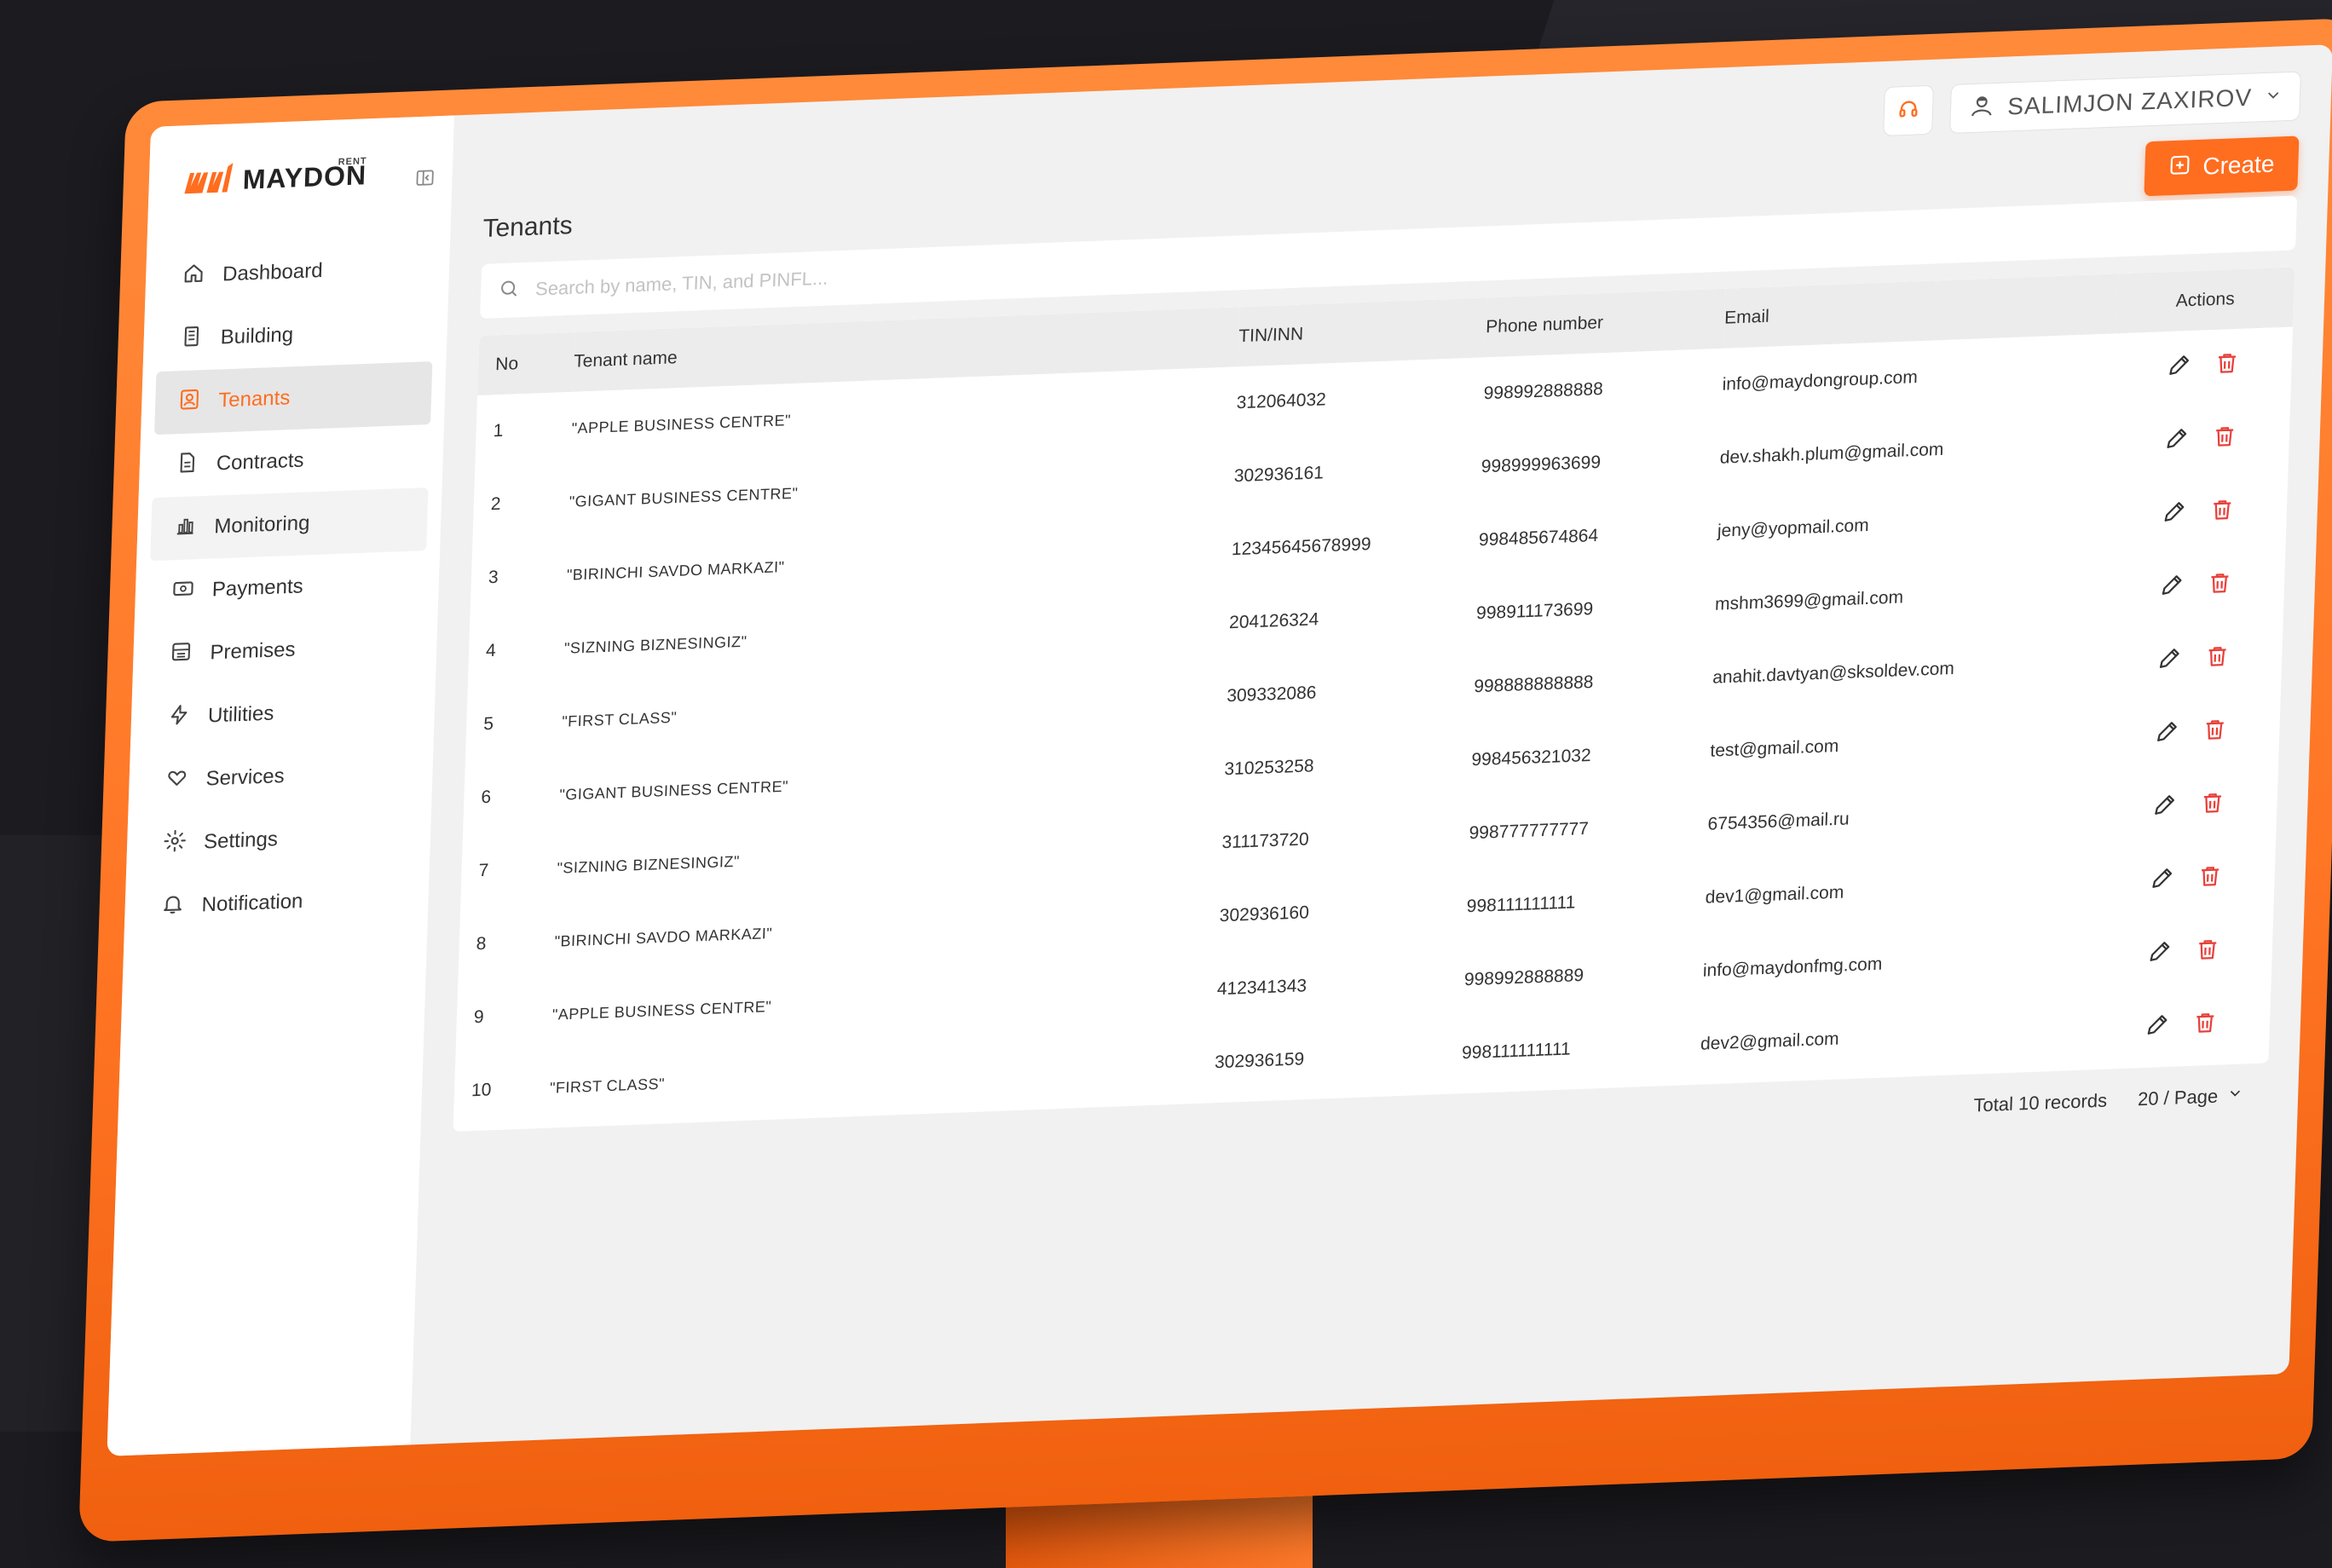  I want to click on collapse-sidebar-icon, so click(425, 177).